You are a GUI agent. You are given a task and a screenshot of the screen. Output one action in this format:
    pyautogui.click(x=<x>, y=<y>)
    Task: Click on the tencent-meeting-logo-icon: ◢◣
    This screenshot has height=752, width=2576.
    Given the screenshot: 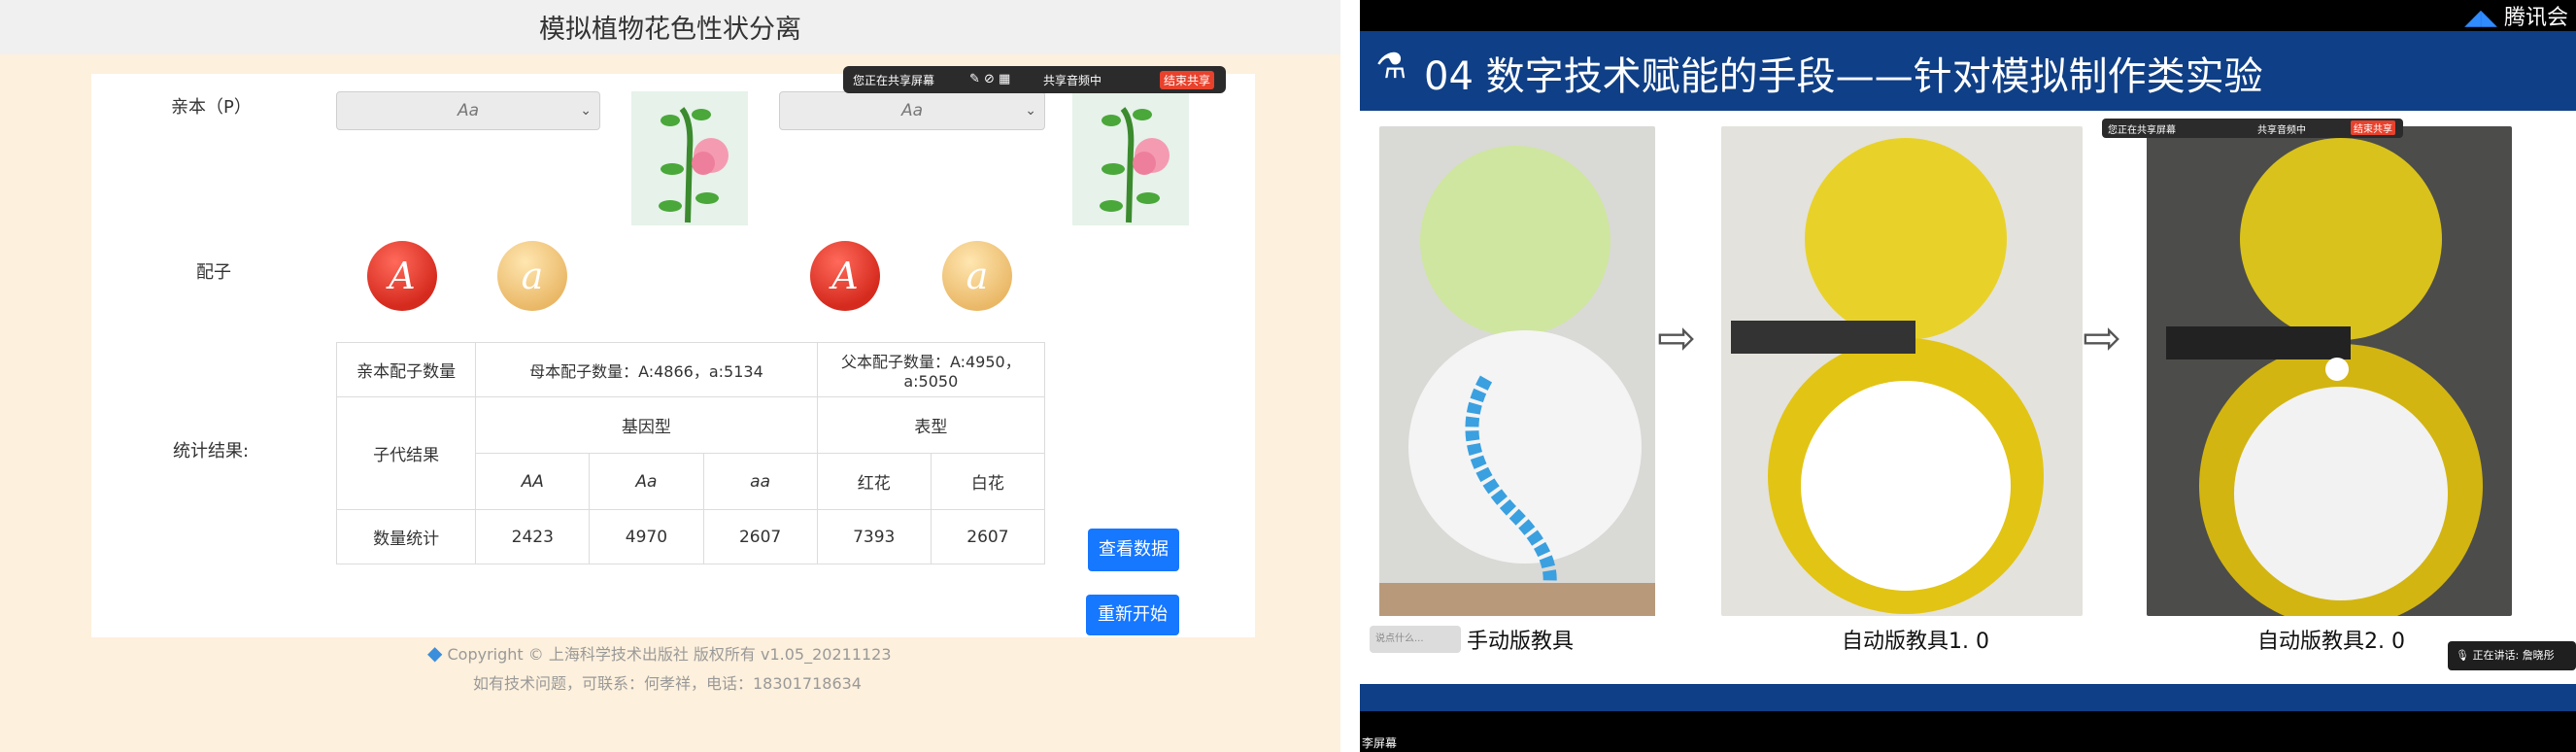 What is the action you would take?
    pyautogui.click(x=2480, y=18)
    